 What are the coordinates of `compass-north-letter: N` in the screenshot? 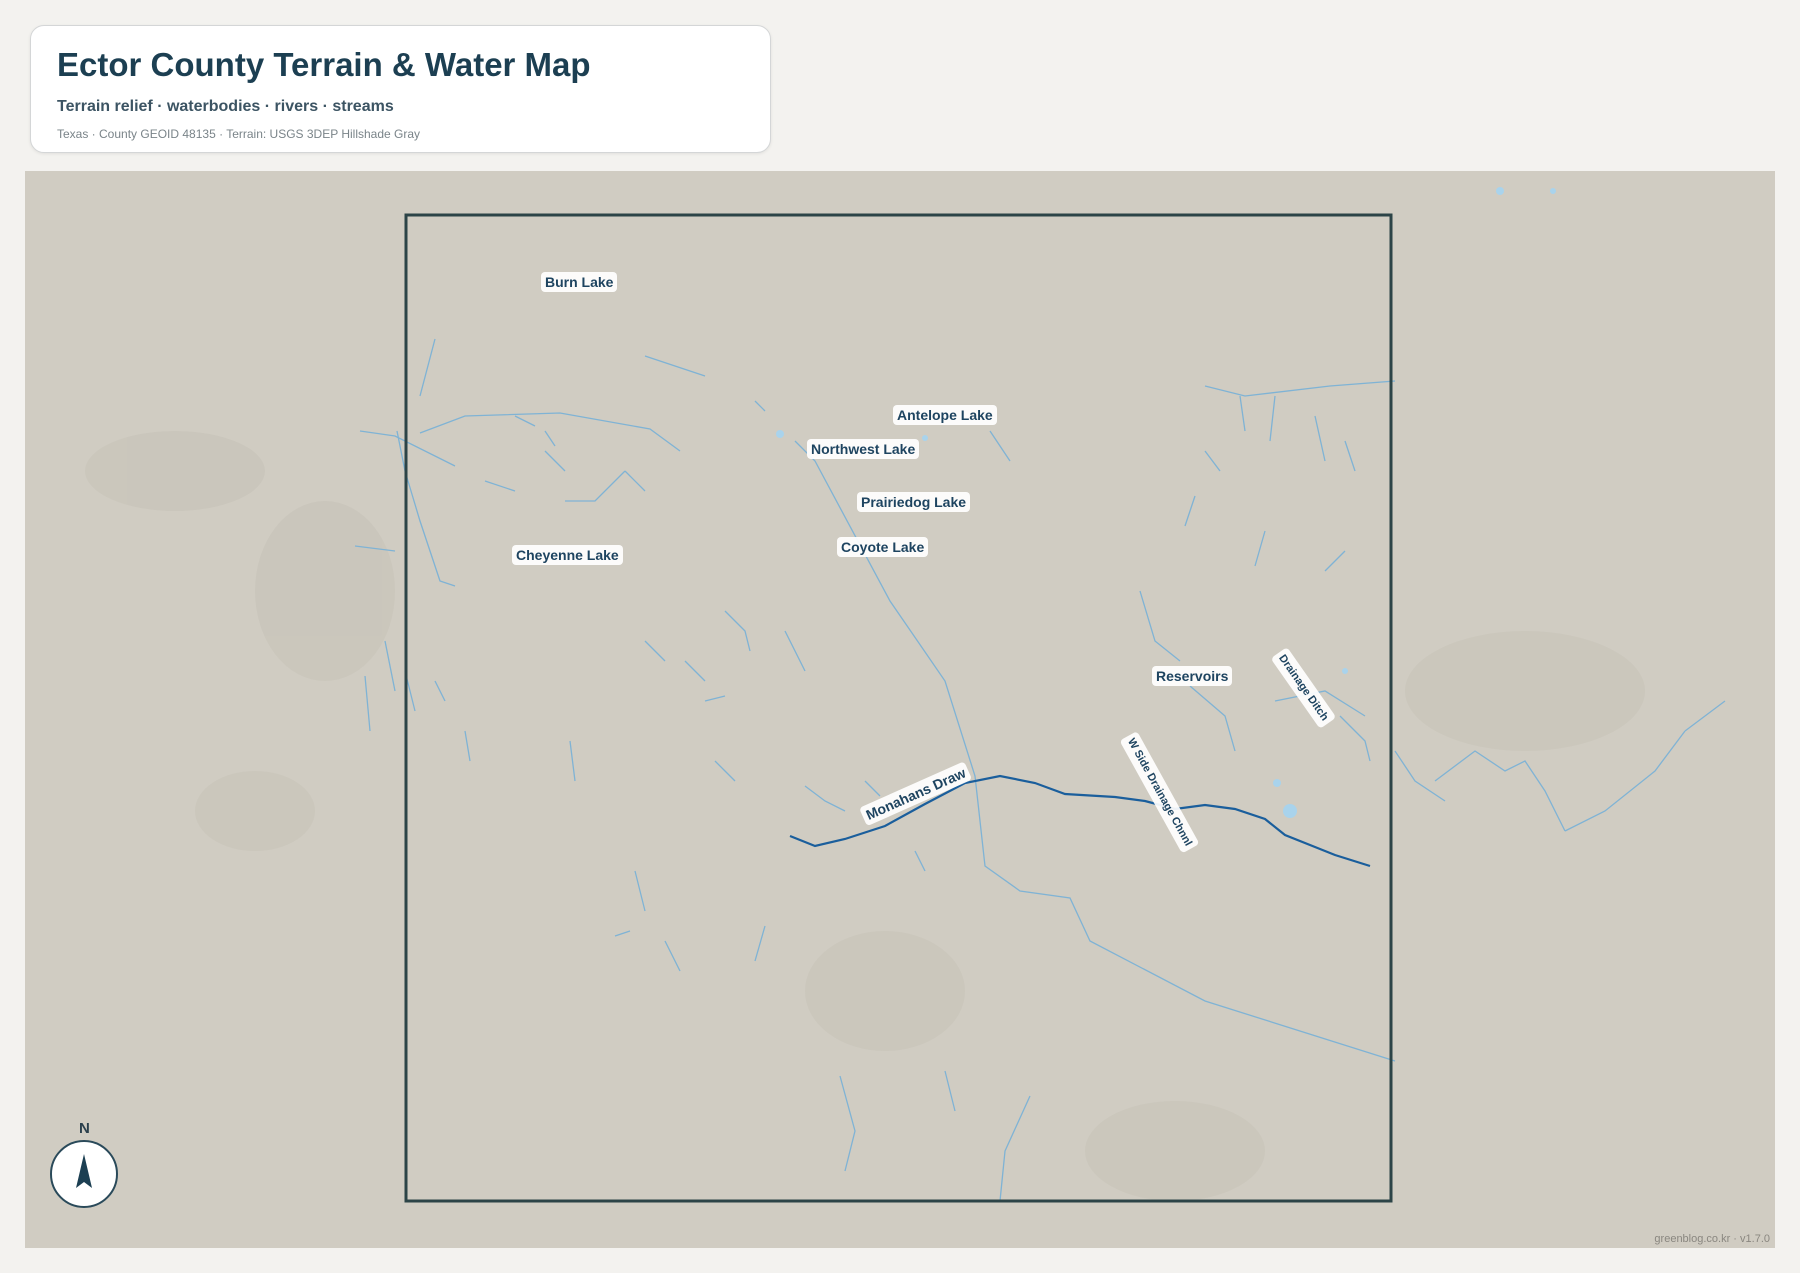 It's located at (84, 1128).